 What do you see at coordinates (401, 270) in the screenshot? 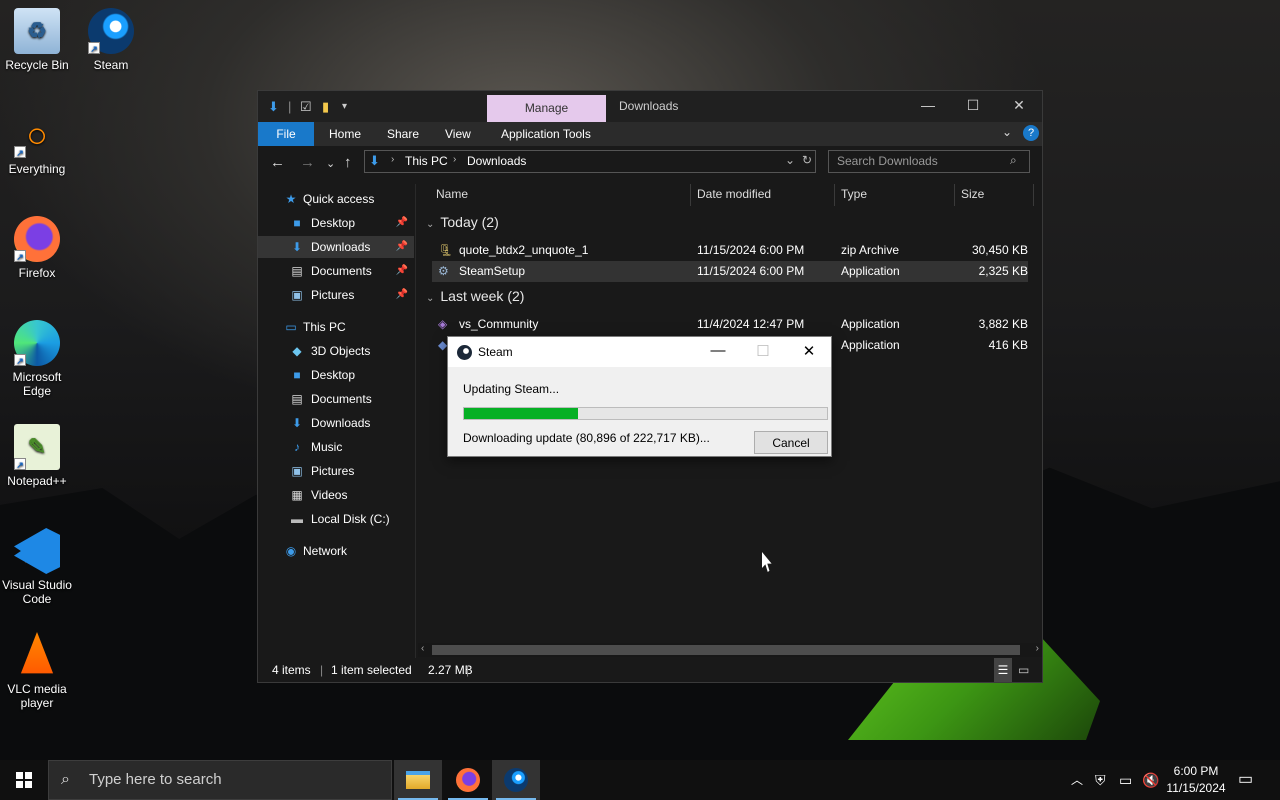
I see `pin-icon: 📌` at bounding box center [401, 270].